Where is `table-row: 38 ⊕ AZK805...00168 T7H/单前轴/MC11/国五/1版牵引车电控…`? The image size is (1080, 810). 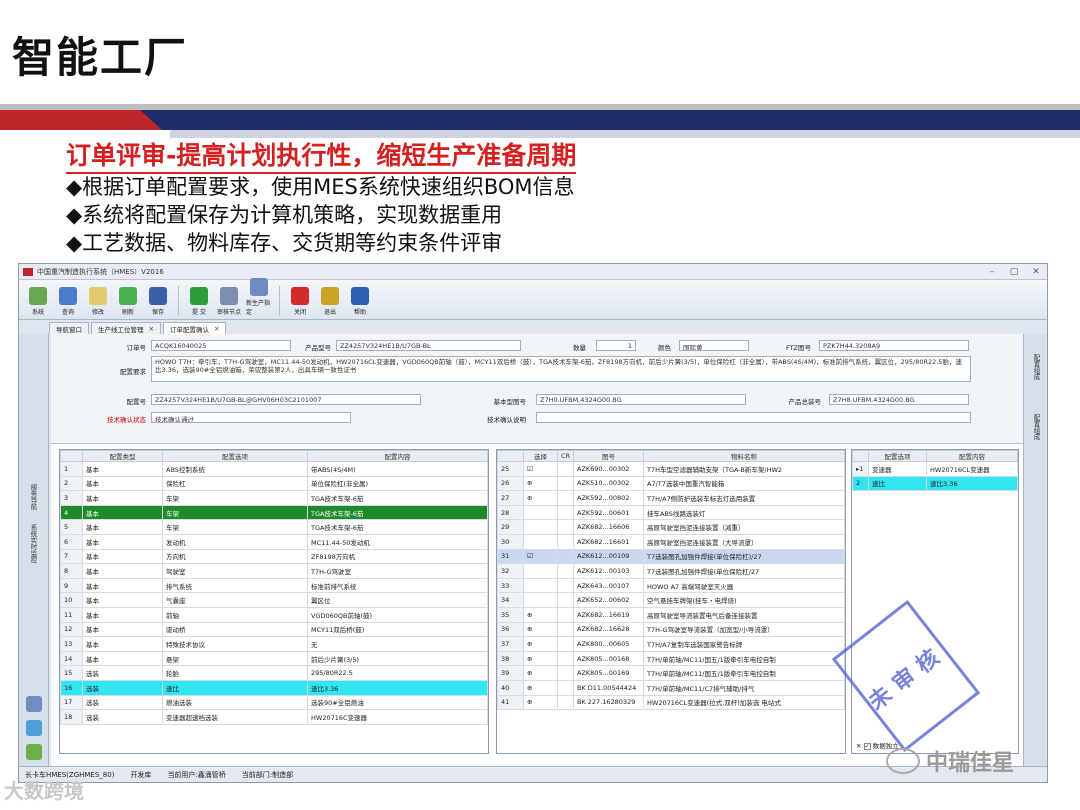
table-row: 38 ⊕ AZK805...00168 T7H/单前轴/MC11/国五/1版牵引车电控… is located at coordinates (671, 658).